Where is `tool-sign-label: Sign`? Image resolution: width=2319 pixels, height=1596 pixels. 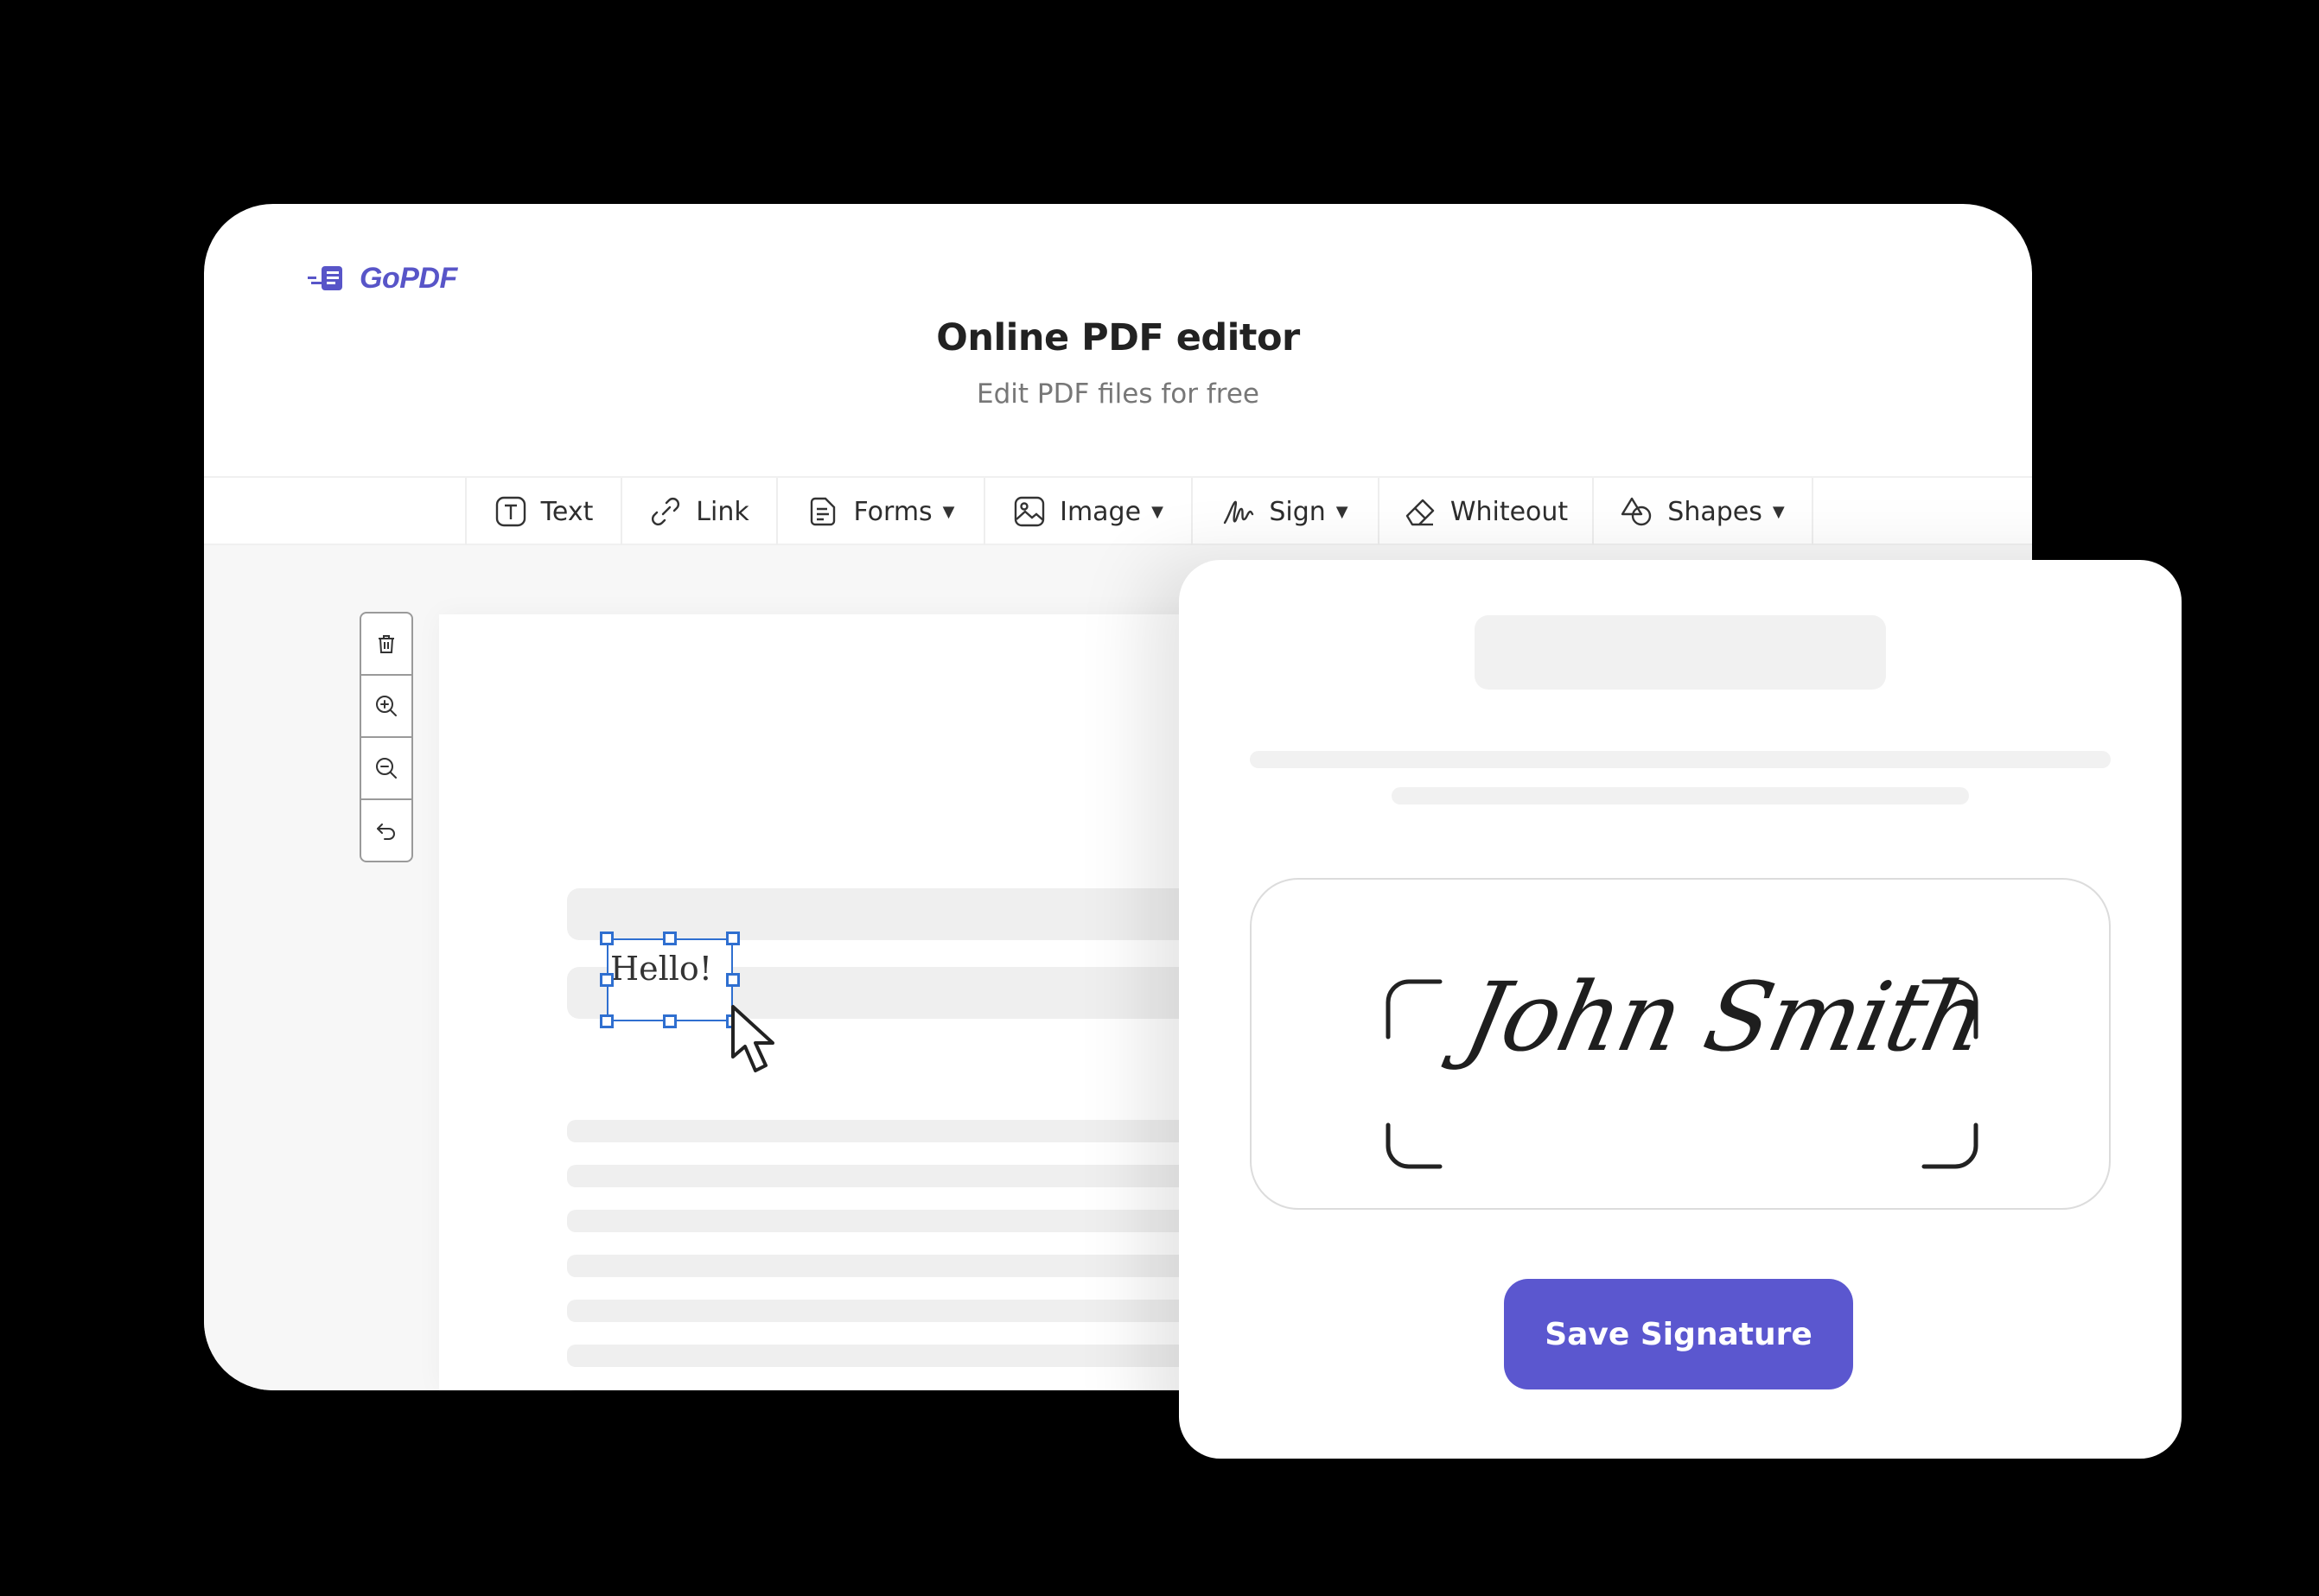 tool-sign-label: Sign is located at coordinates (1297, 512).